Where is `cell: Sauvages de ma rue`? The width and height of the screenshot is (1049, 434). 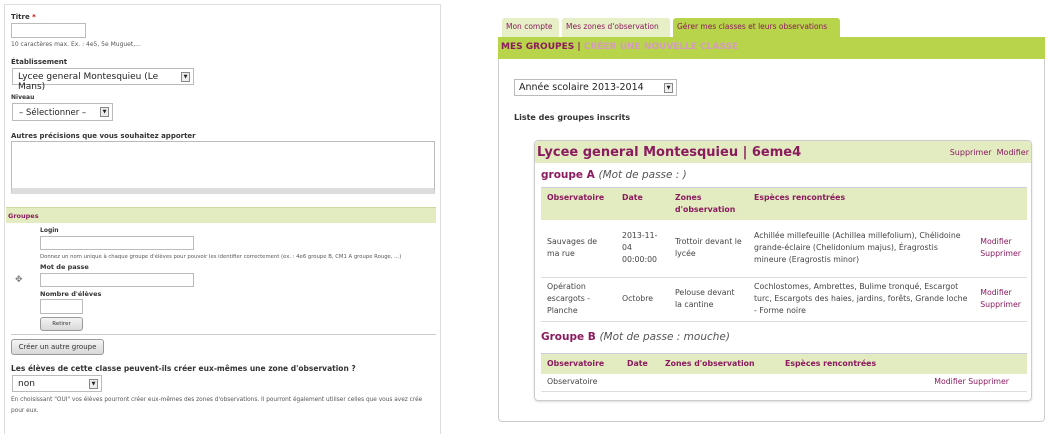 cell: Sauvages de ma rue is located at coordinates (578, 249).